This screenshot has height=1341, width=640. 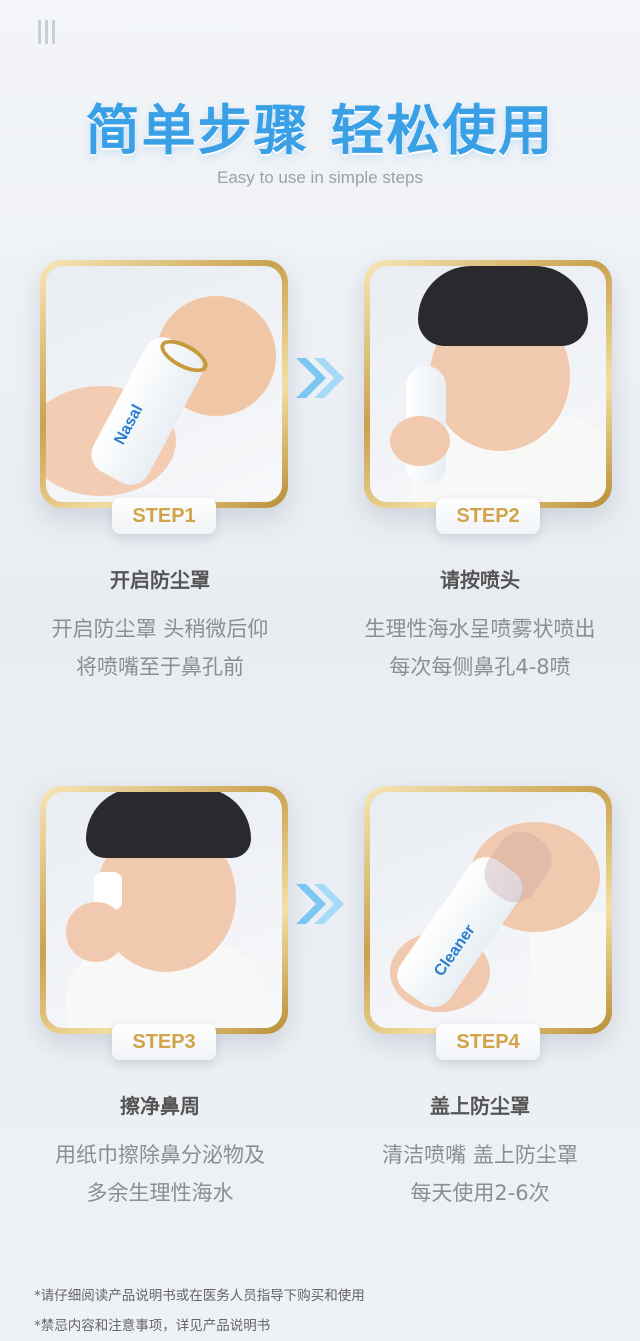 I want to click on step2-desc-line1: 生理性海水呈喷雾状喷出, so click(x=480, y=629).